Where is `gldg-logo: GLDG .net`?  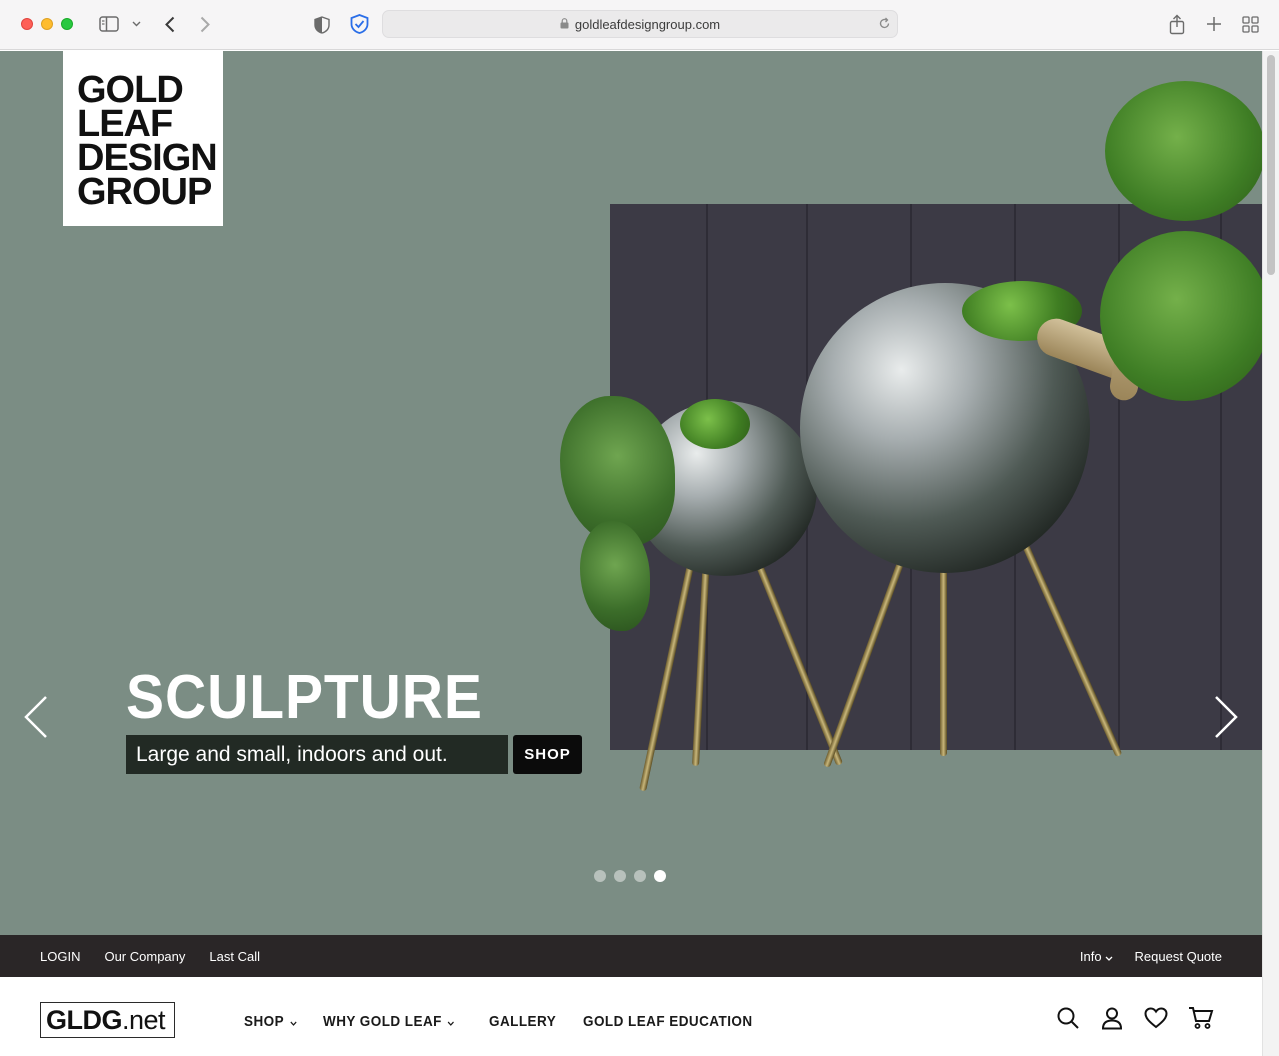 gldg-logo: GLDG .net is located at coordinates (107, 1020).